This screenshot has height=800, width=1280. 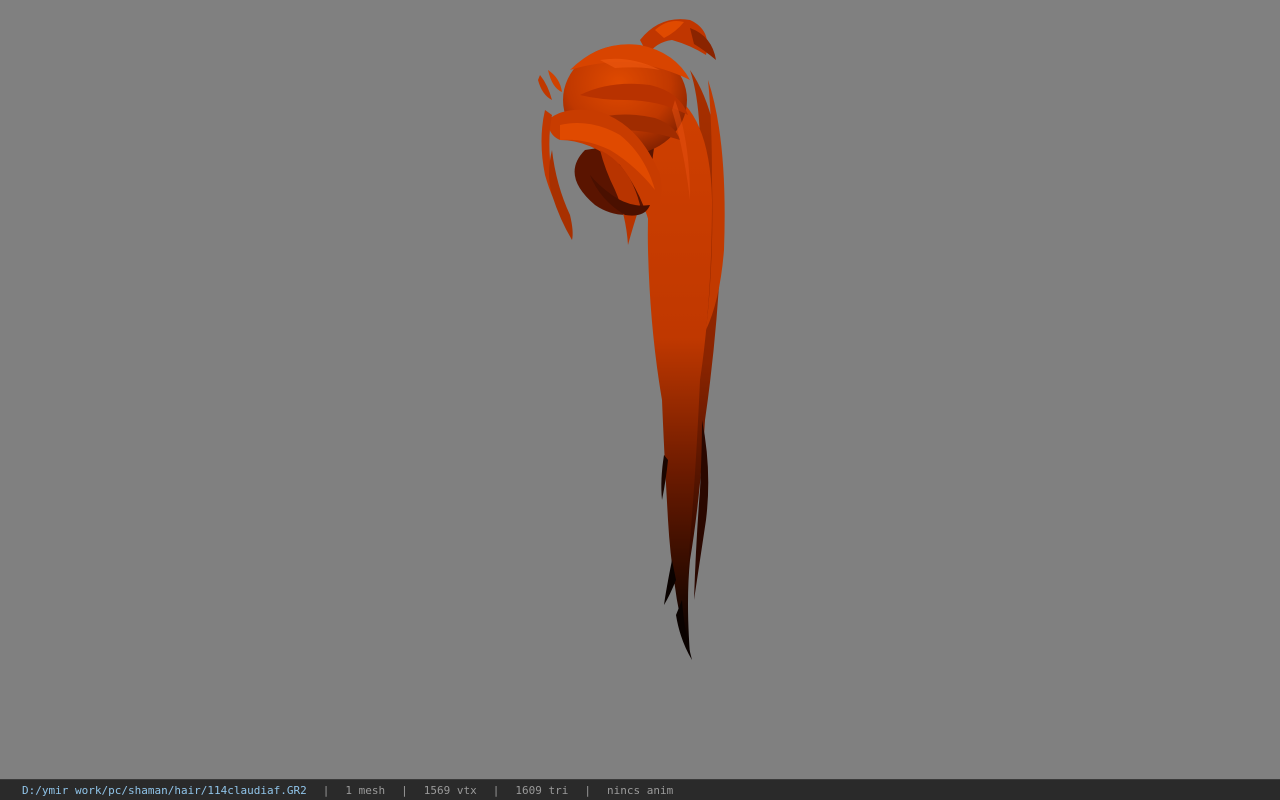 I want to click on triangle-count-label: 1609 tri, so click(x=542, y=790).